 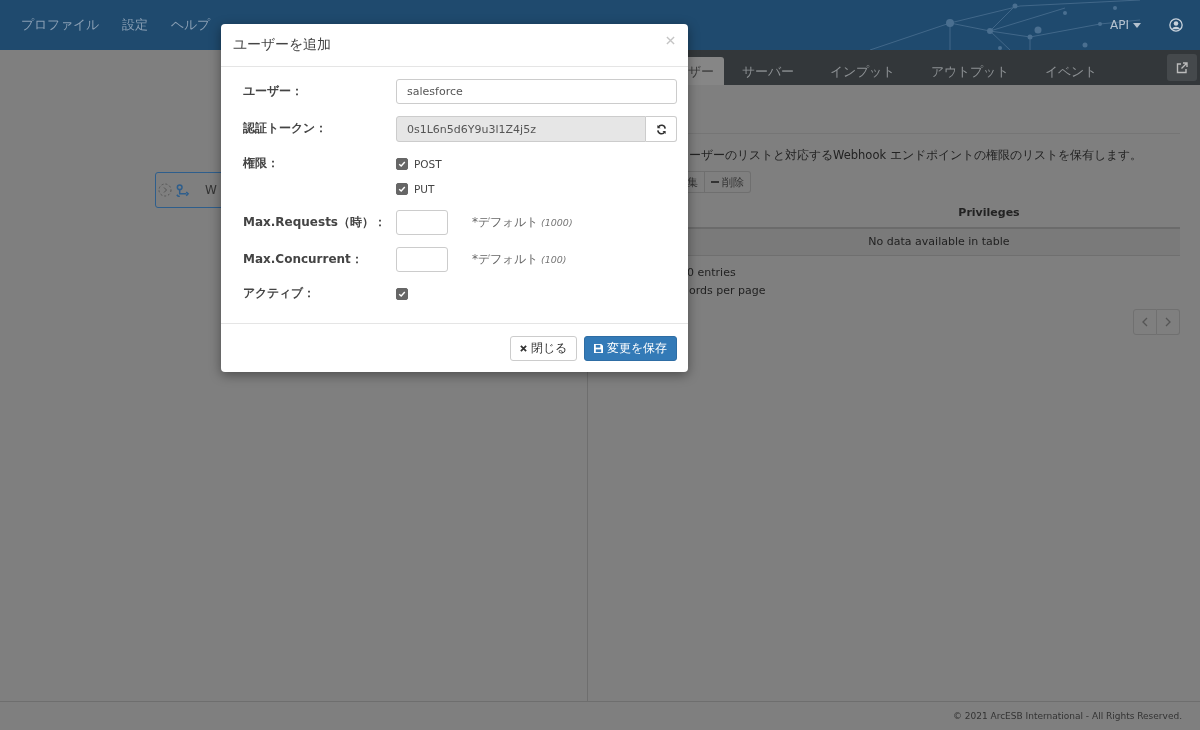 What do you see at coordinates (715, 182) in the screenshot?
I see `minus-icon` at bounding box center [715, 182].